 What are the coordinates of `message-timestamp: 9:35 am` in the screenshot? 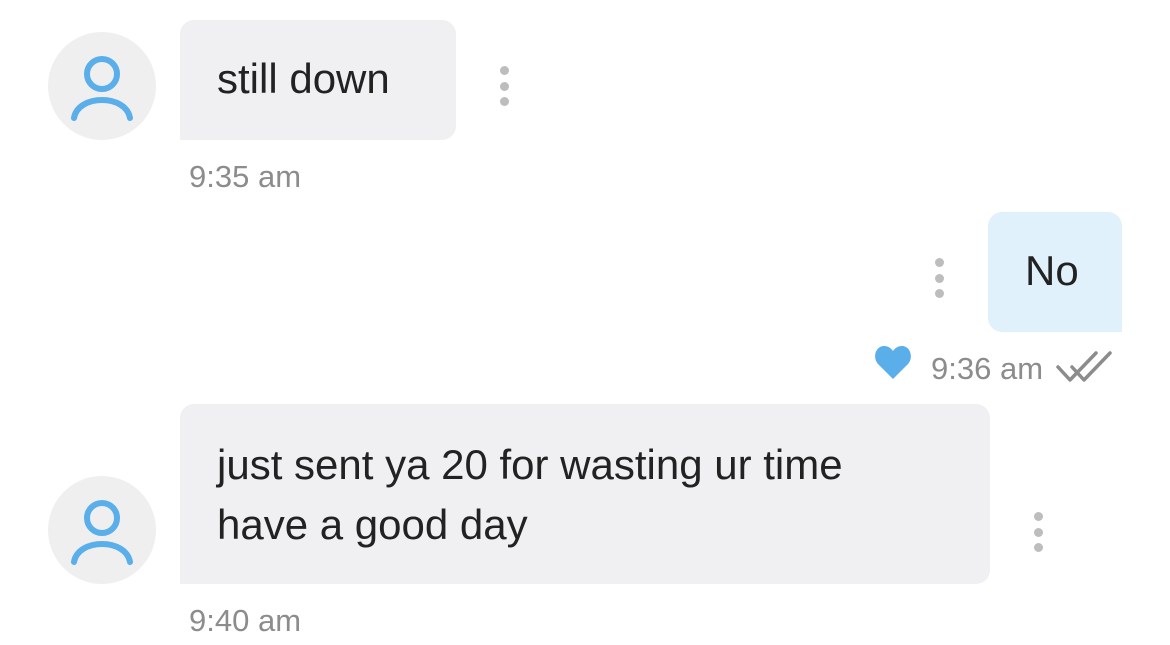 It's located at (245, 176).